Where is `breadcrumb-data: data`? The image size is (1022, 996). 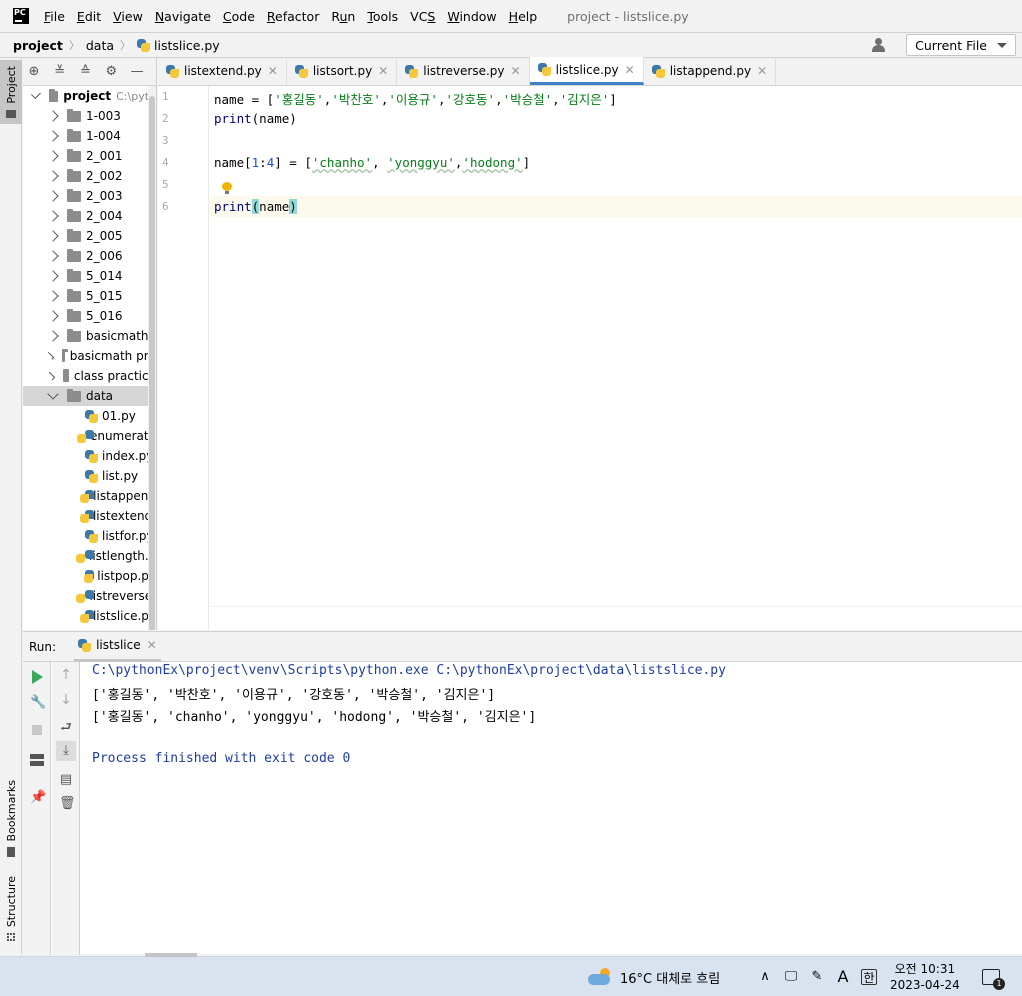 breadcrumb-data: data is located at coordinates (100, 45).